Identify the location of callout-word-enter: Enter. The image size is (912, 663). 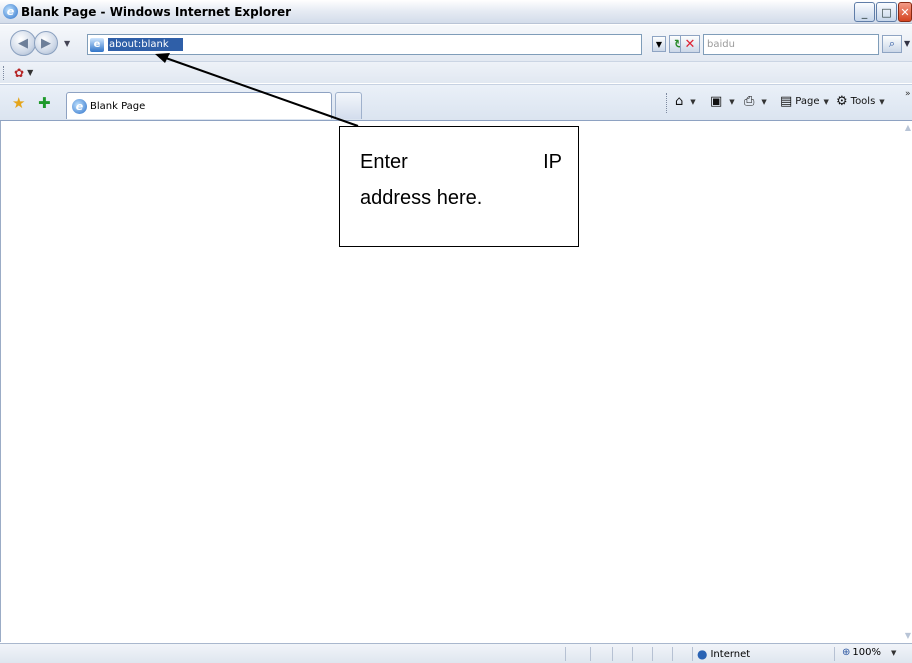
(384, 162).